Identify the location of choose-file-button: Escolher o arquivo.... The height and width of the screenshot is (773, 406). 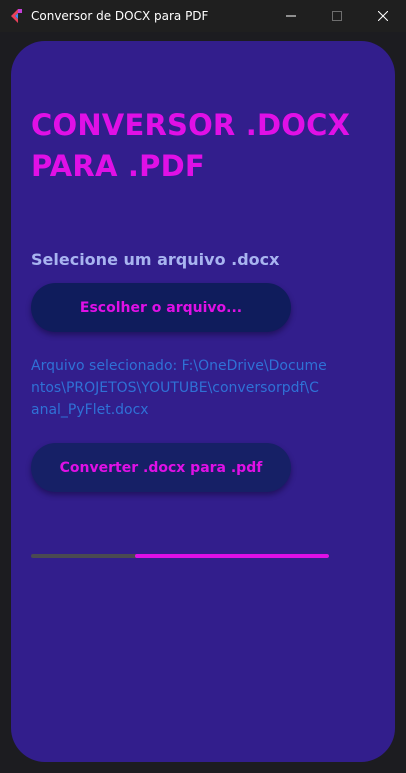
(161, 307).